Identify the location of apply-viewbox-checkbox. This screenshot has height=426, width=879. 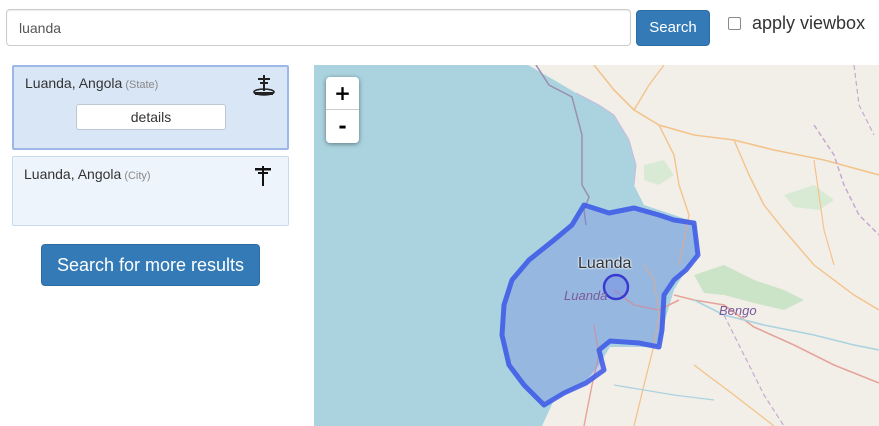
(734, 23).